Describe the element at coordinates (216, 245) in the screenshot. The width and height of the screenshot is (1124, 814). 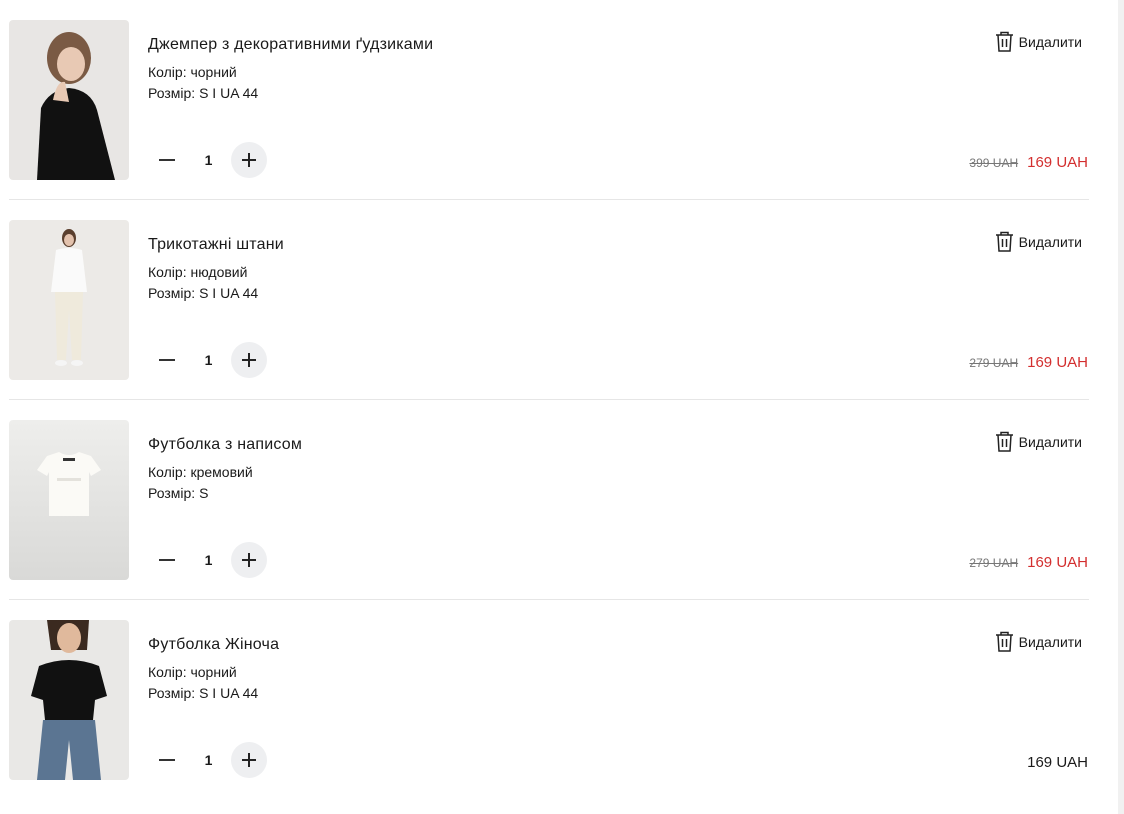
I see `product-name: Трикотажні штани` at that location.